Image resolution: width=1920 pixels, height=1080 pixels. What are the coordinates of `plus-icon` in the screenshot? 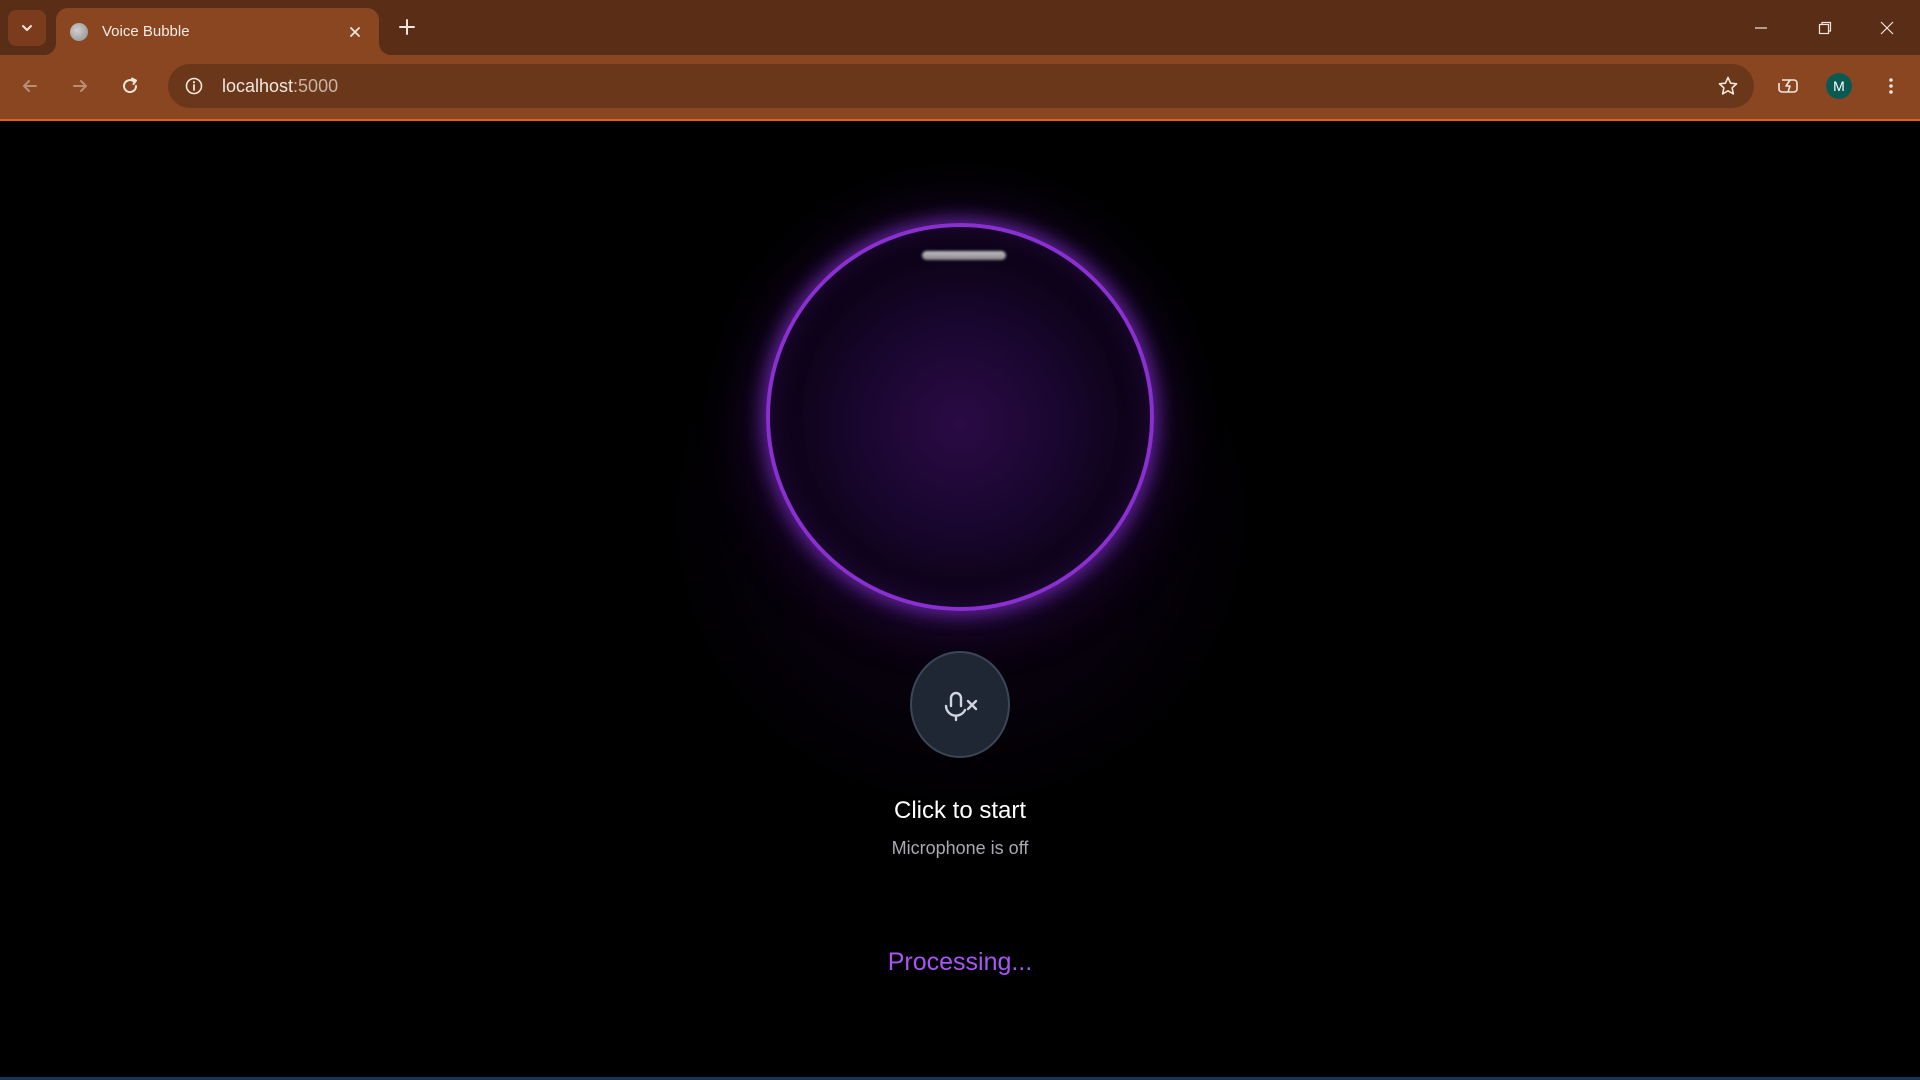 It's located at (407, 27).